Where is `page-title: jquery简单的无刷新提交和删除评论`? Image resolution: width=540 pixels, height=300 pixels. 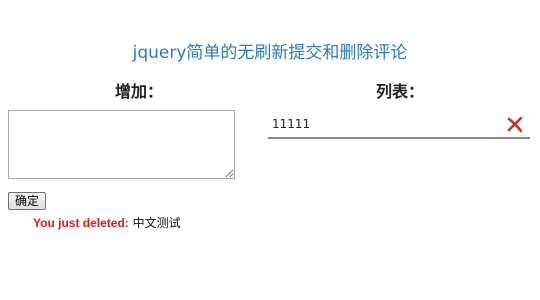
page-title: jquery简单的无刷新提交和删除评论 is located at coordinates (270, 53).